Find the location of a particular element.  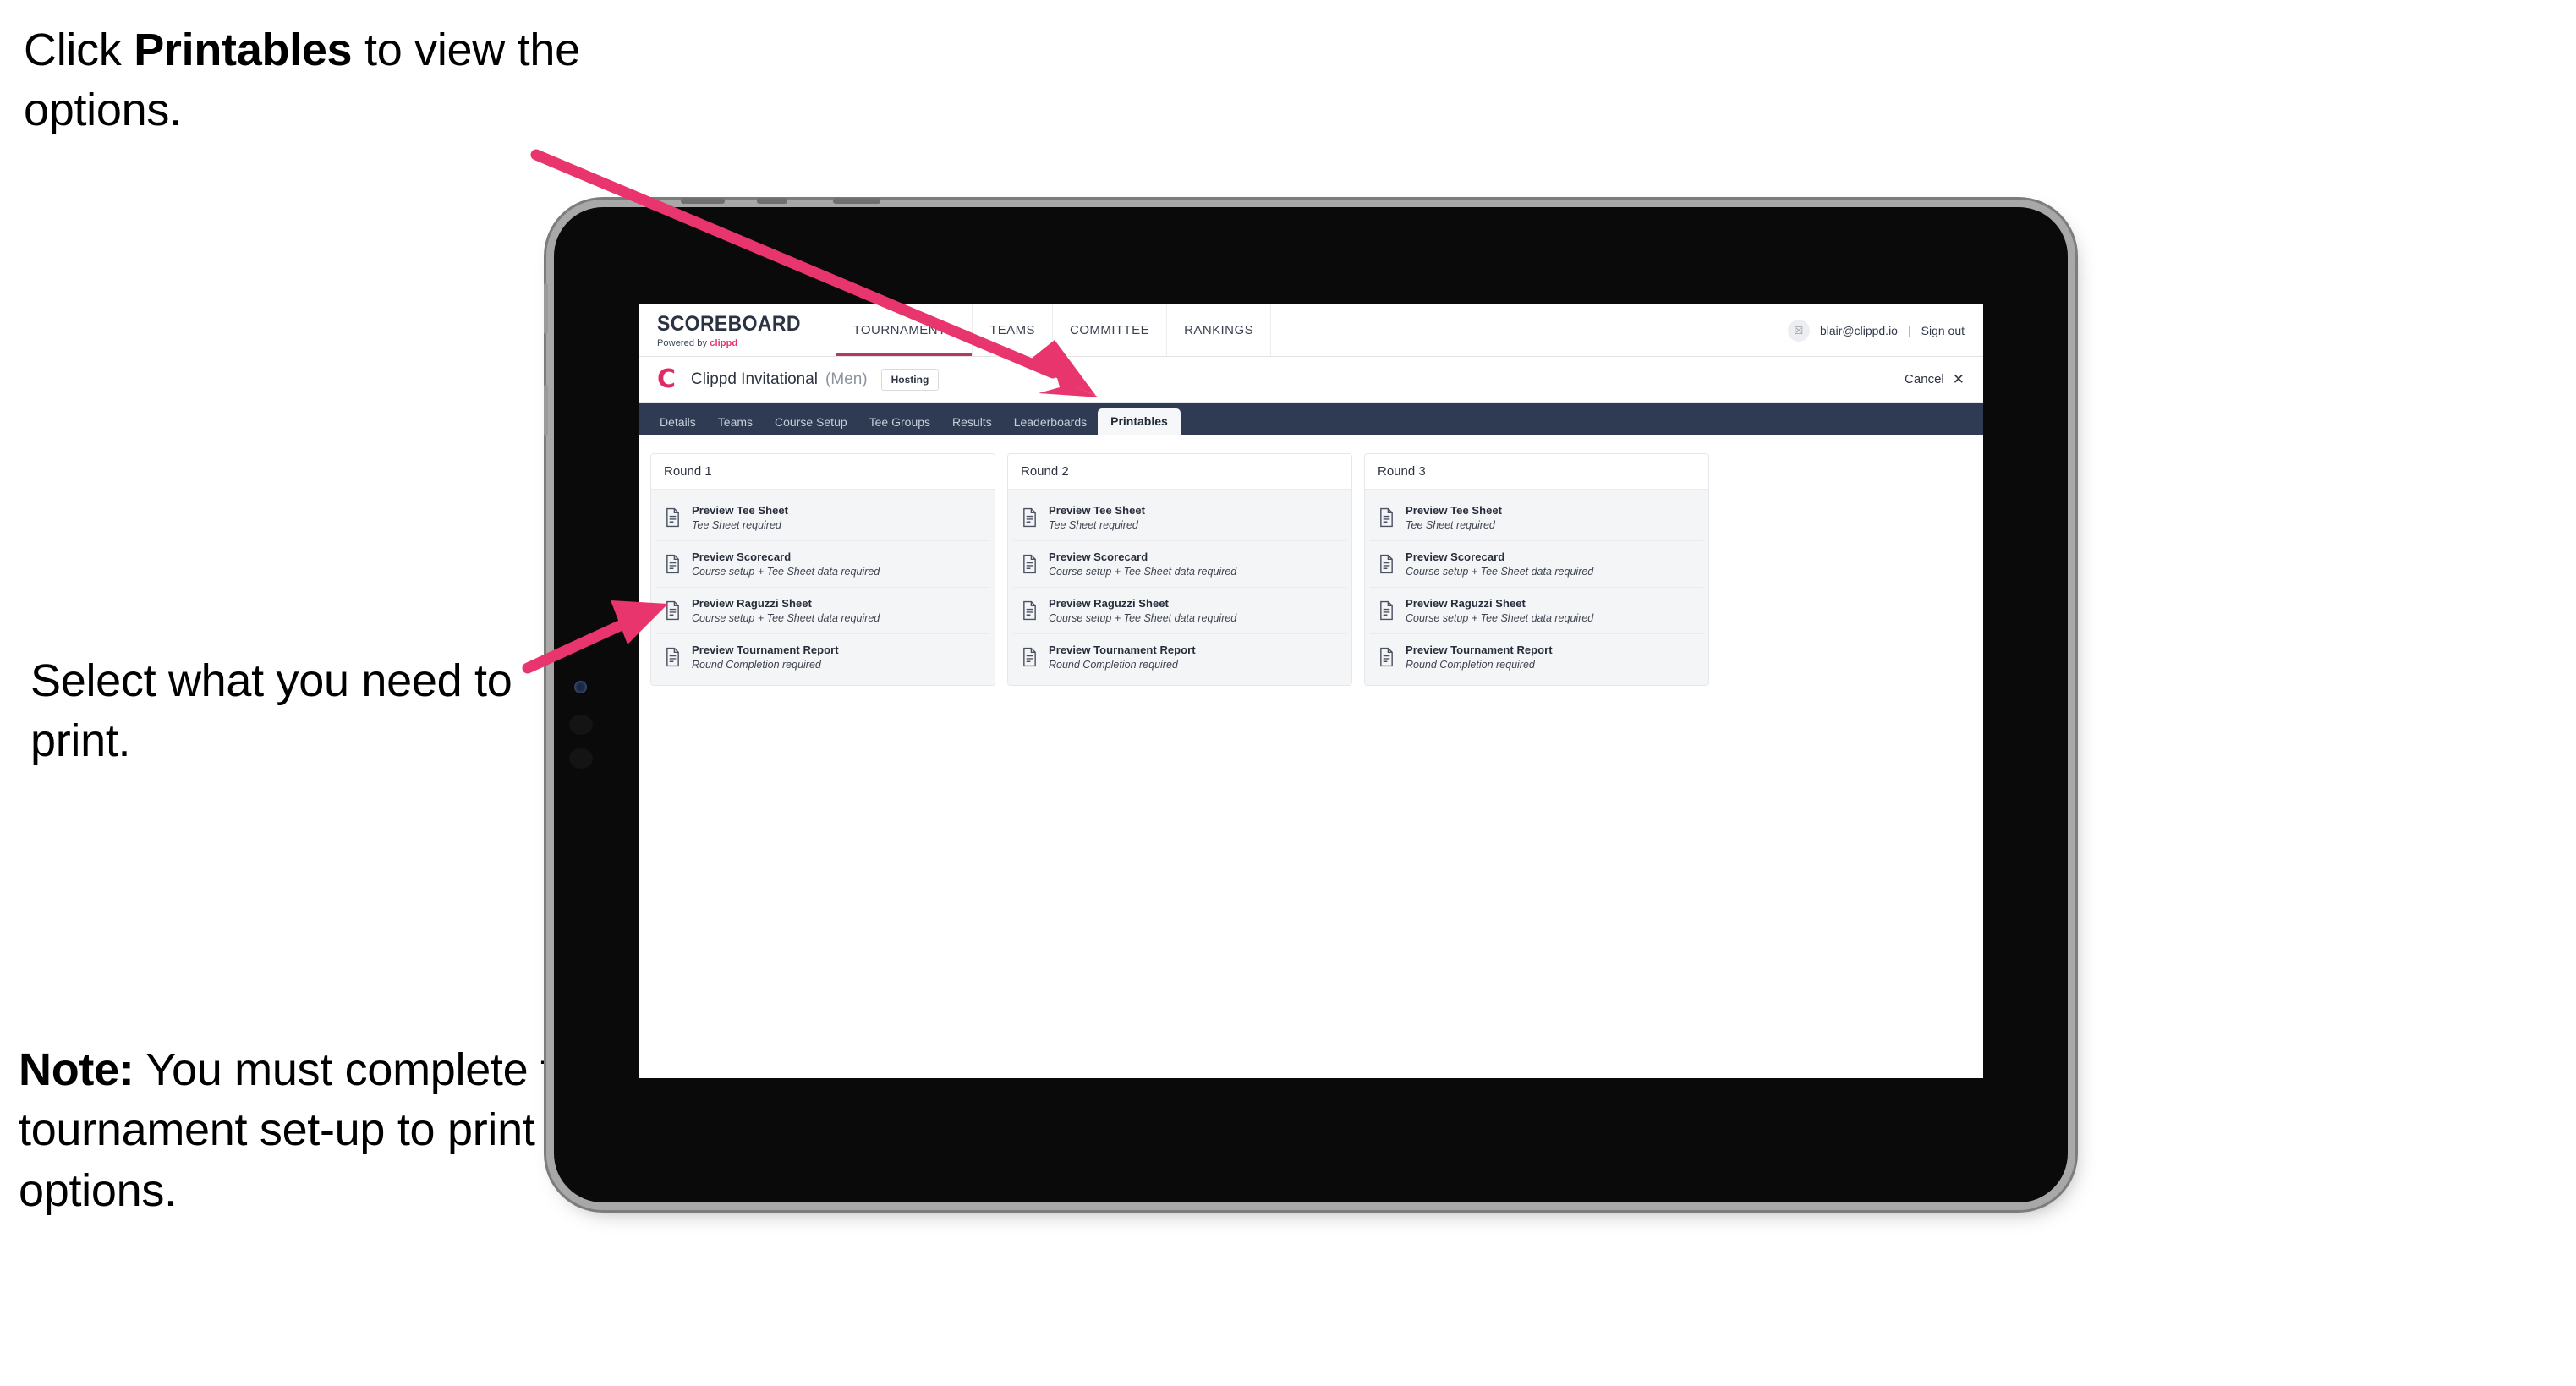

tab-course-setup: Course Setup is located at coordinates (811, 422).